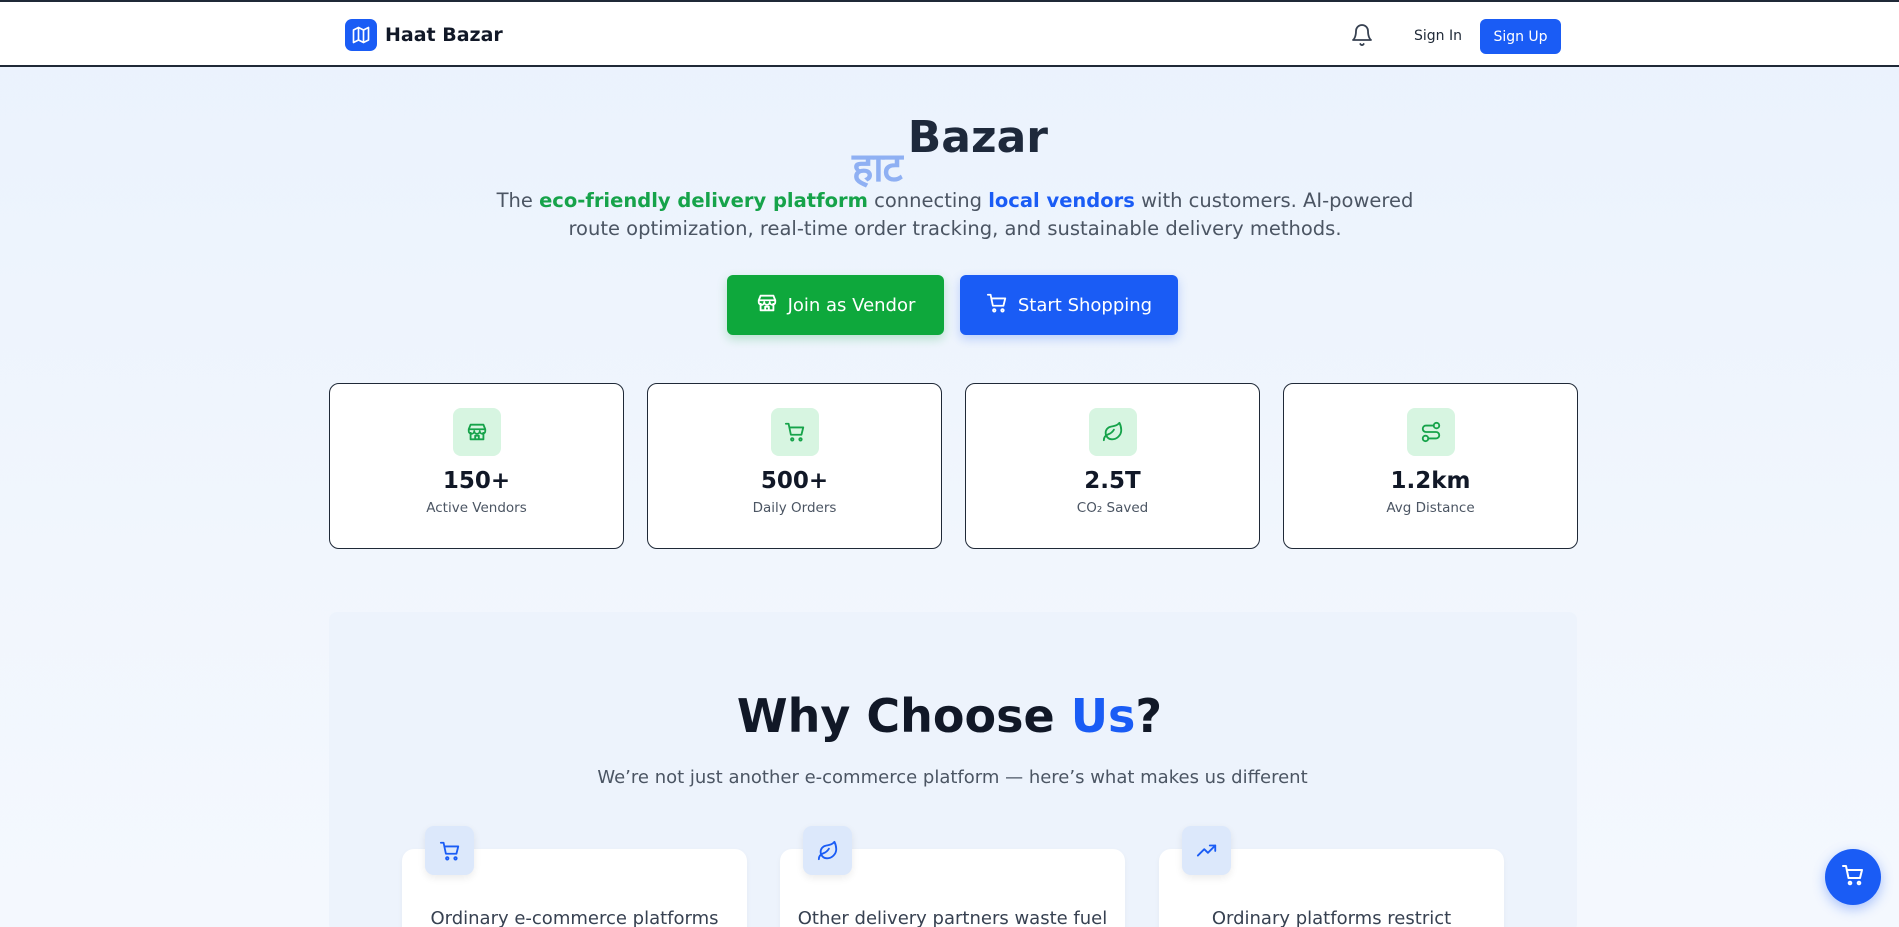  What do you see at coordinates (877, 168) in the screenshot?
I see `hero-title-hindi: हाट` at bounding box center [877, 168].